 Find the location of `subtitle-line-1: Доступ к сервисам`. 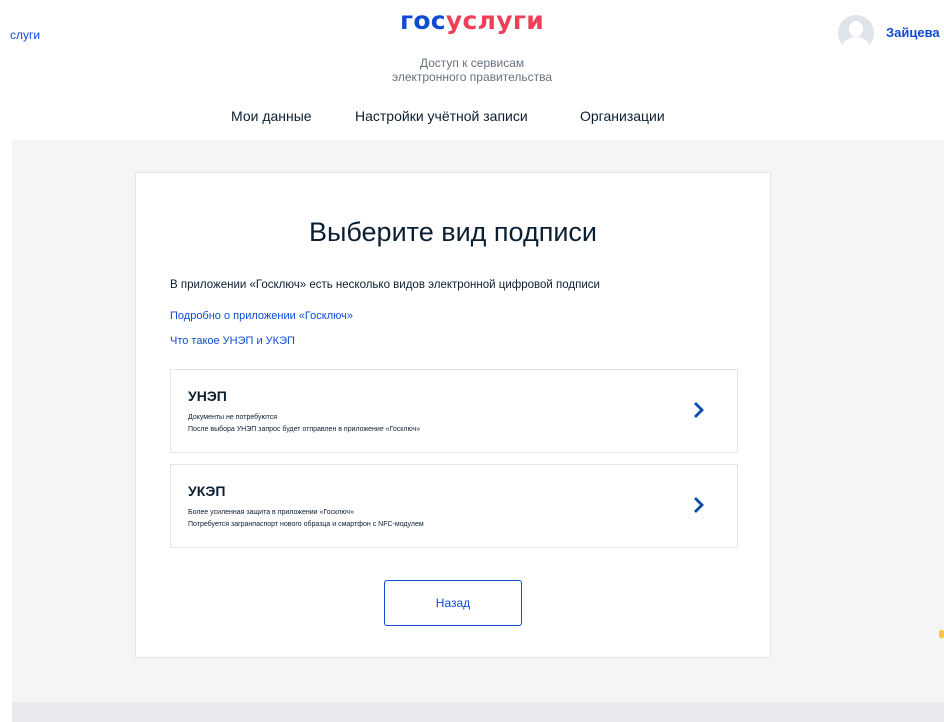

subtitle-line-1: Доступ к сервисам is located at coordinates (472, 63).